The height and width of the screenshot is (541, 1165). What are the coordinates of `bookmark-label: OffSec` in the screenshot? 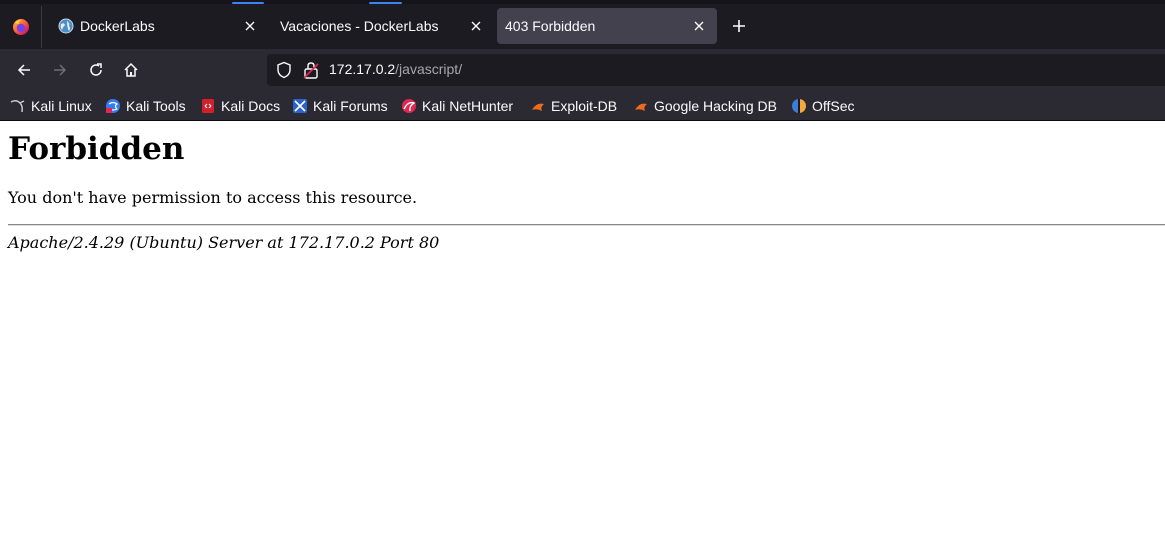 It's located at (833, 106).